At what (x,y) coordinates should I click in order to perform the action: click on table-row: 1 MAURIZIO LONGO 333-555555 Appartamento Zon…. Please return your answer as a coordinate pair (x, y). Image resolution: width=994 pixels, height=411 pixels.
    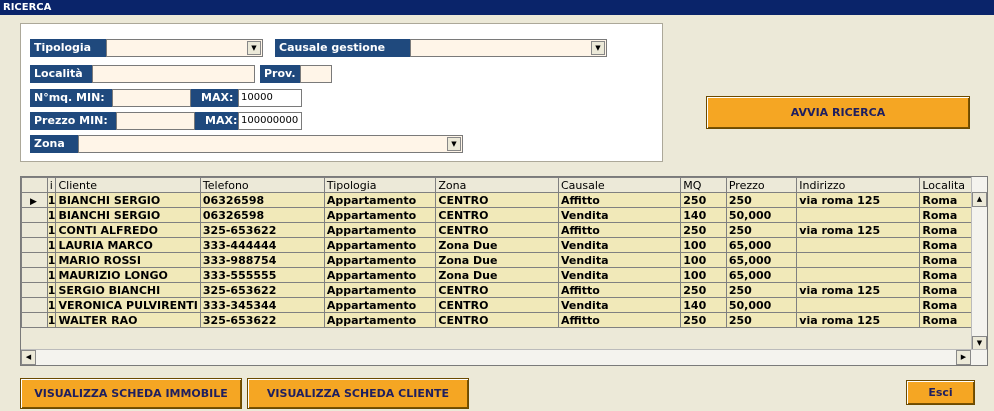
    Looking at the image, I should click on (504, 275).